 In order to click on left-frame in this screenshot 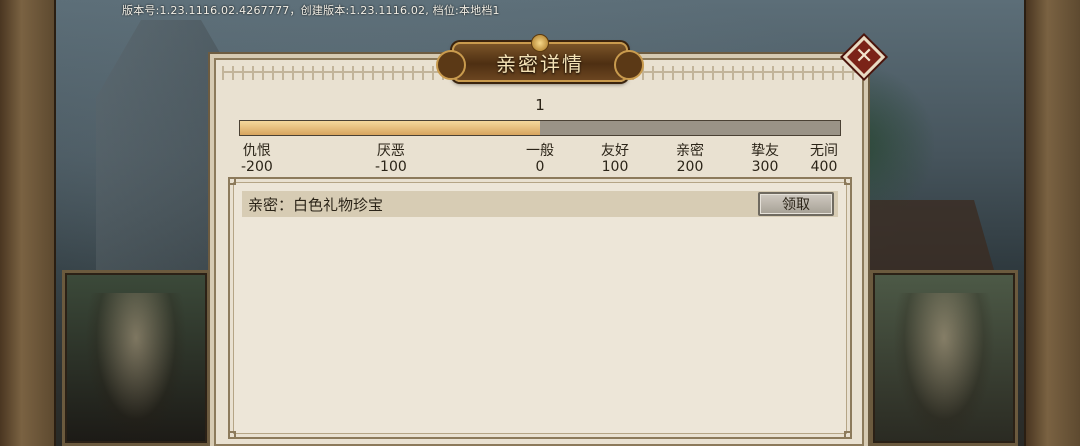, I will do `click(28, 223)`.